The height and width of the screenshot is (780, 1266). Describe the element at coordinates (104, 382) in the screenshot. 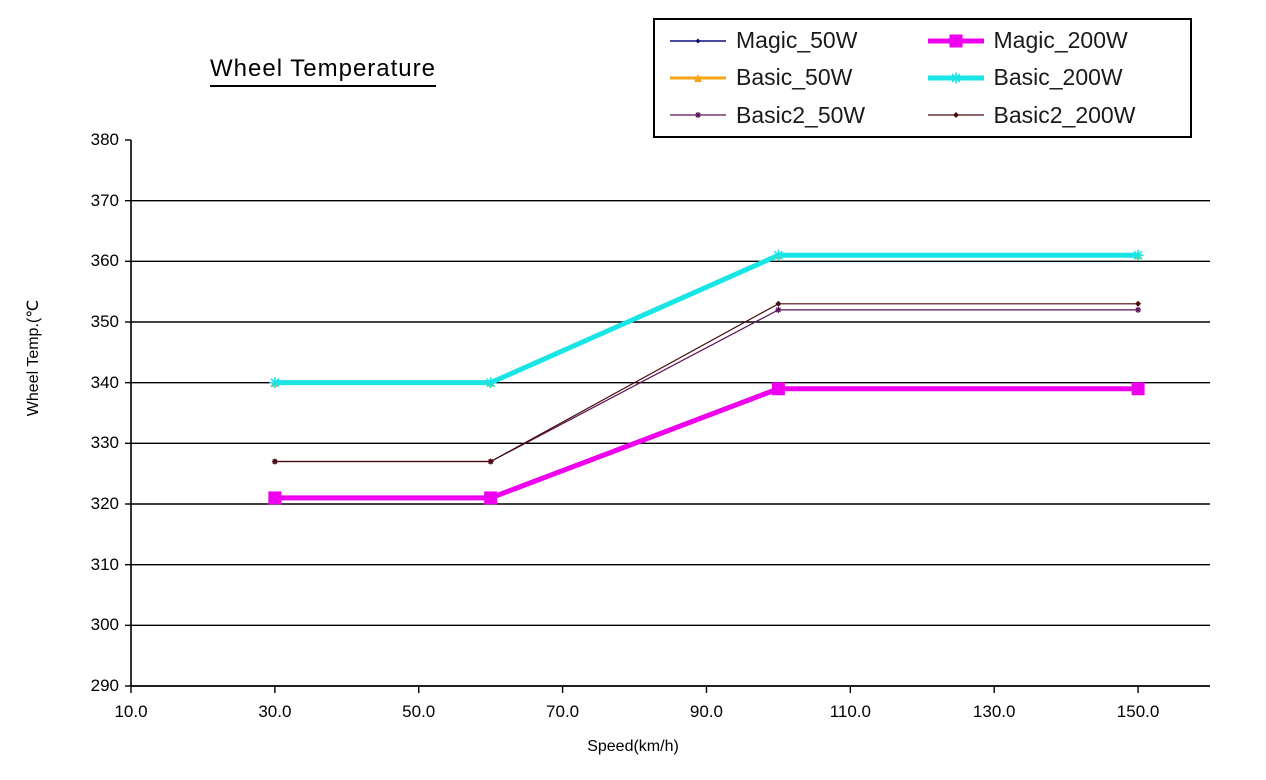

I see `y-axis-tick-label: 340` at that location.